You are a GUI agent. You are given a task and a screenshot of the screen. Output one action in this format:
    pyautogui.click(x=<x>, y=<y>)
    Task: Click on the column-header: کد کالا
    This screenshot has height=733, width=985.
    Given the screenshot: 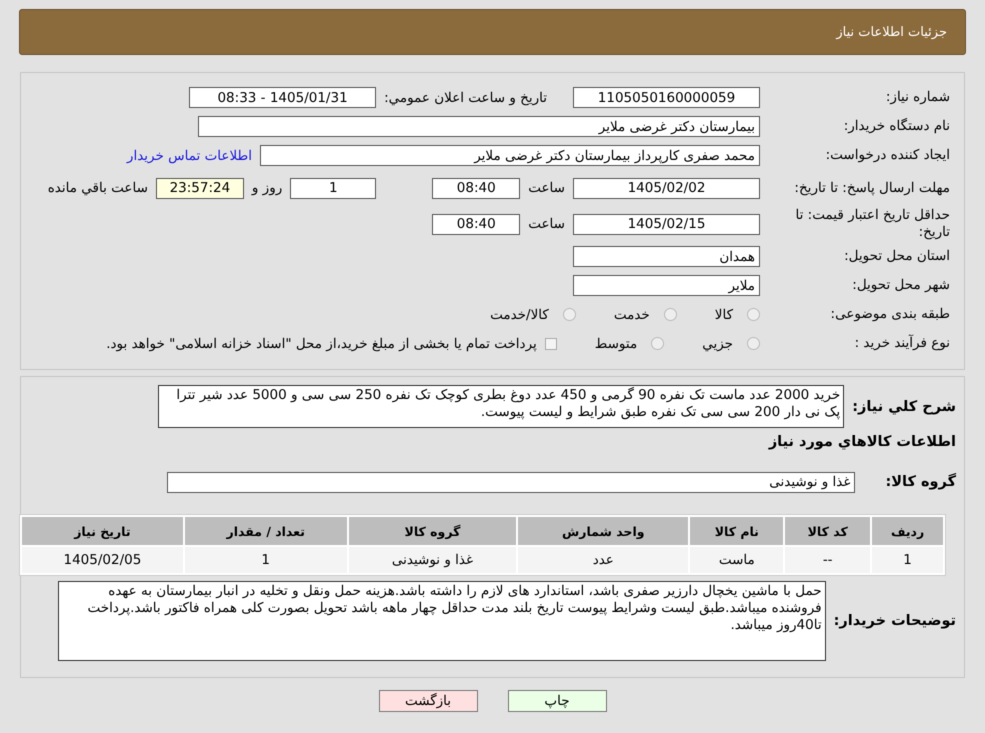 What is the action you would take?
    pyautogui.click(x=827, y=531)
    